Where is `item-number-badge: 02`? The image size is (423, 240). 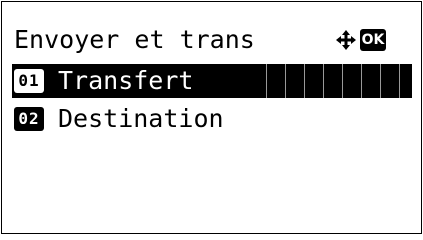 item-number-badge: 02 is located at coordinates (29, 119).